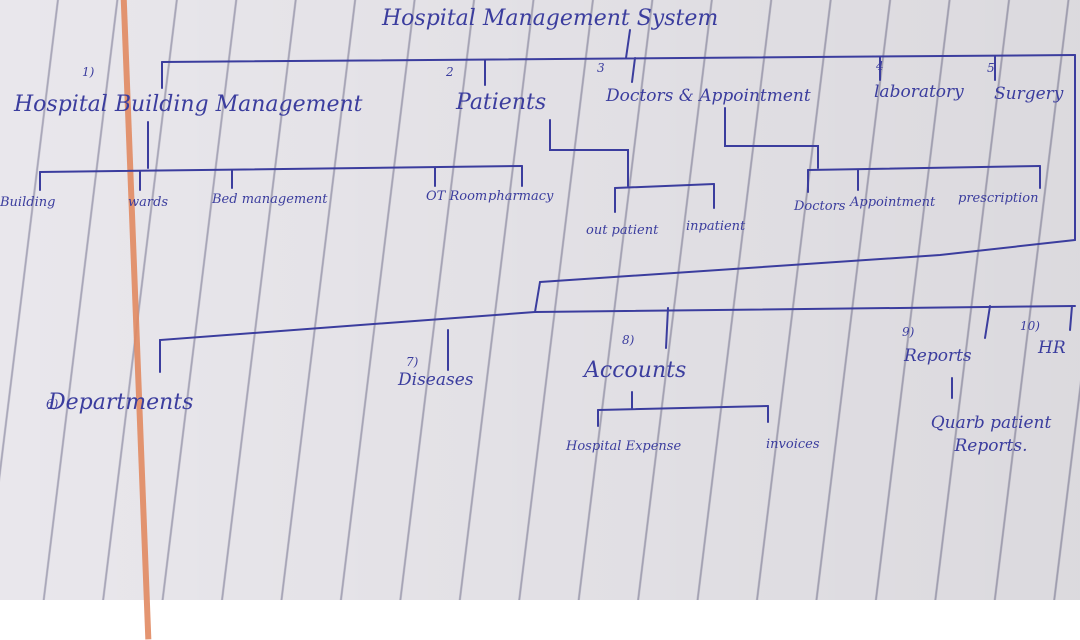  Describe the element at coordinates (52, 404) in the screenshot. I see `module-number: 6)` at that location.